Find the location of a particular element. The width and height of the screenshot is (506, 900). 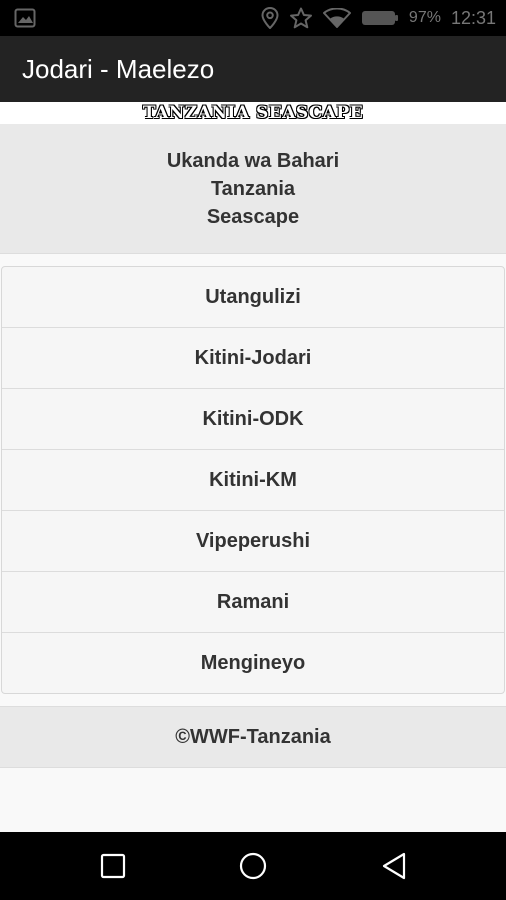

app-title: Jodari - Maelezo is located at coordinates (118, 68).